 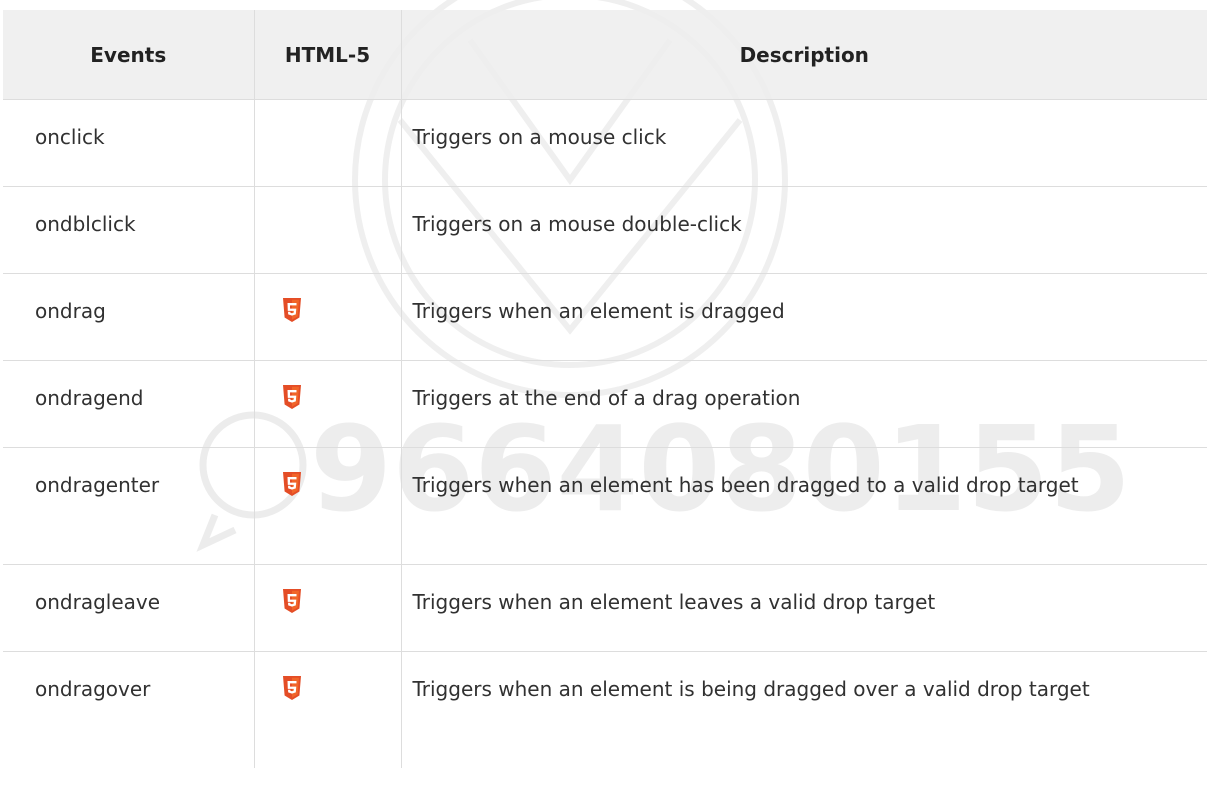 What do you see at coordinates (803, 55) in the screenshot?
I see `header-description: Description` at bounding box center [803, 55].